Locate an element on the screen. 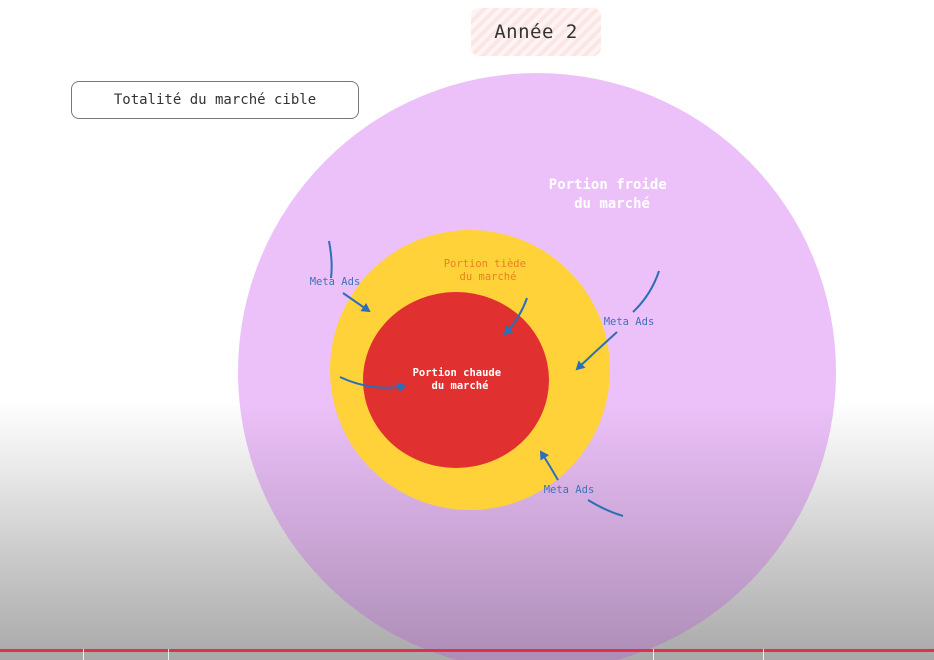 The image size is (934, 660). meta-ads-label-2: Meta Ads is located at coordinates (629, 322).